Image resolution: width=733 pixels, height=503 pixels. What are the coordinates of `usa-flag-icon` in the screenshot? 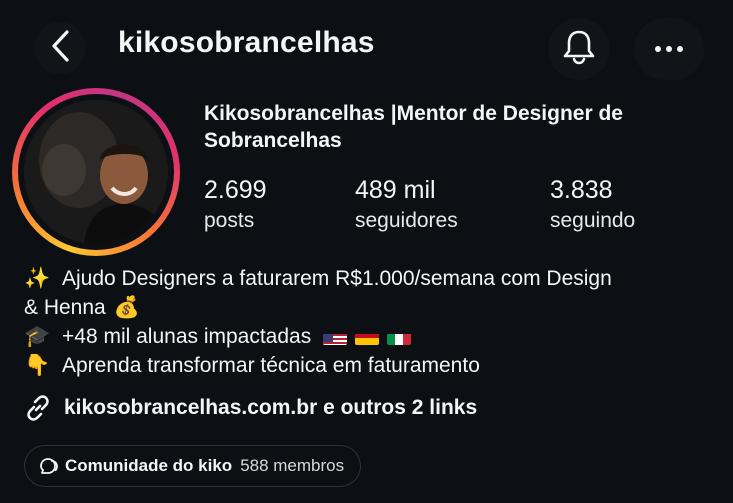 It's located at (335, 337).